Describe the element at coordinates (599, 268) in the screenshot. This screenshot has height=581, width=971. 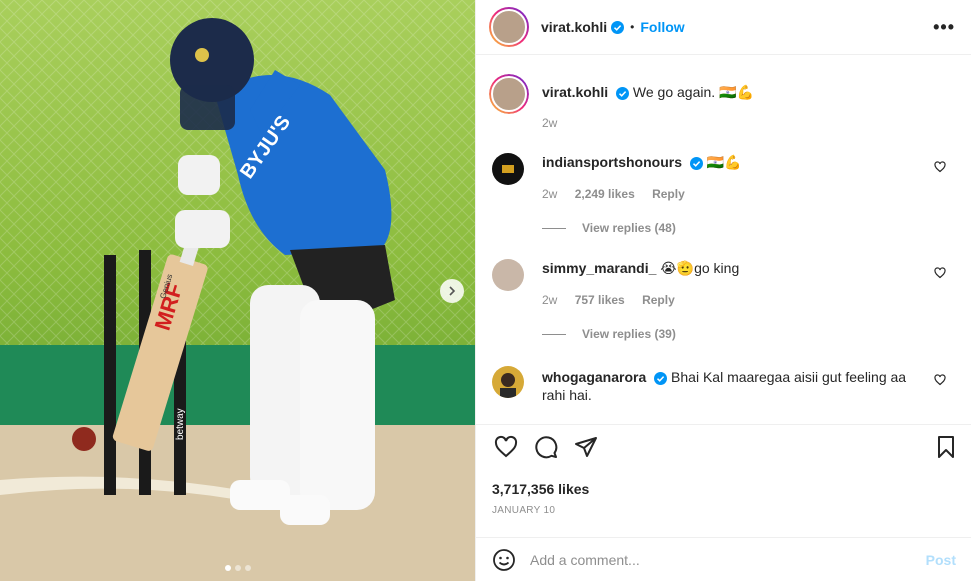
I see `comment-username: simmy_marandi_` at that location.